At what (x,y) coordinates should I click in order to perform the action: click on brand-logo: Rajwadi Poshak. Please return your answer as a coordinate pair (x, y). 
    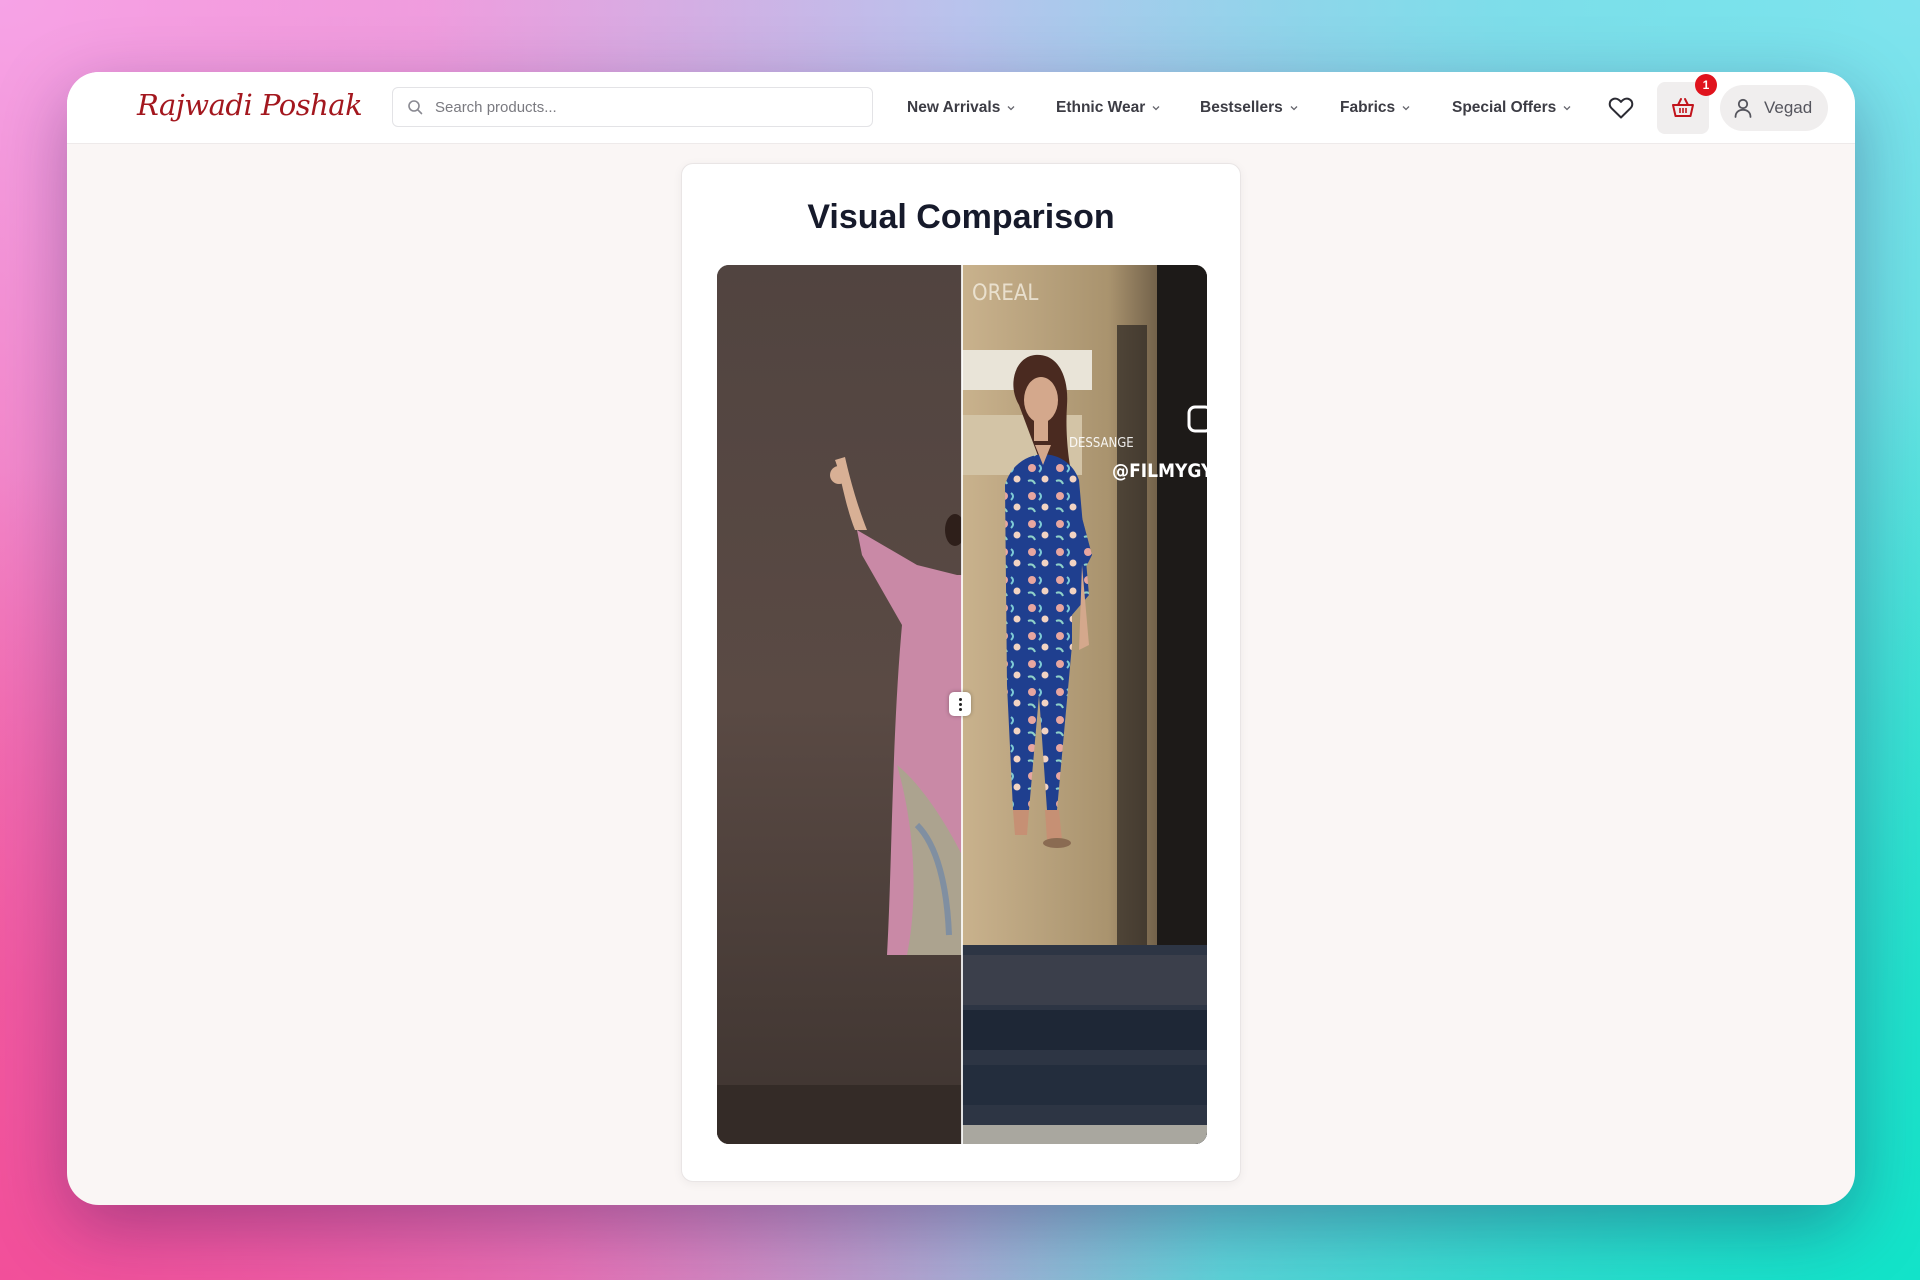
    Looking at the image, I should click on (250, 105).